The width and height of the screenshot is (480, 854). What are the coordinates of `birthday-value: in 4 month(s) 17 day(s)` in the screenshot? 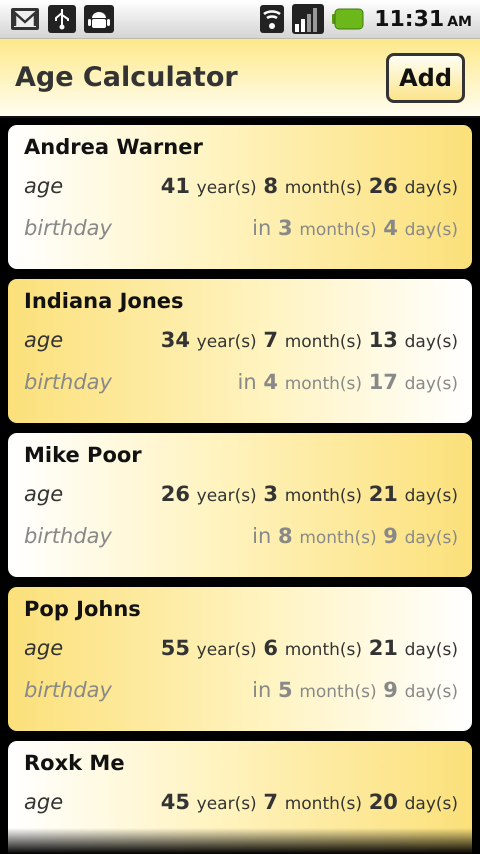 It's located at (348, 382).